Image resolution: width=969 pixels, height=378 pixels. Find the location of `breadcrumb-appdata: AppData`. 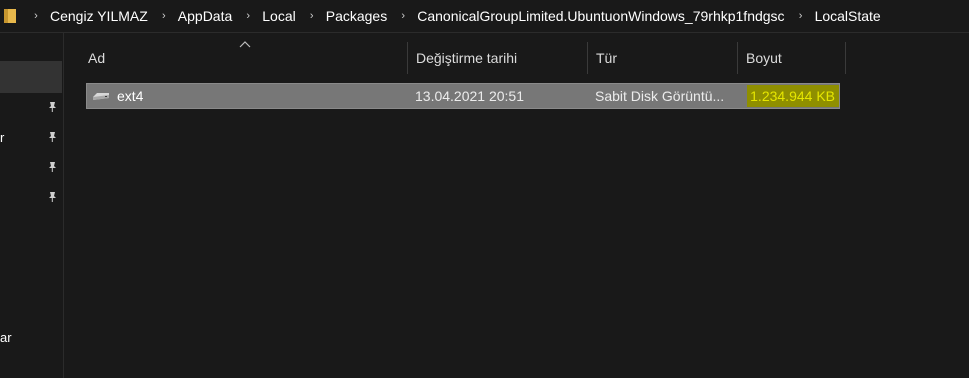

breadcrumb-appdata: AppData is located at coordinates (205, 16).